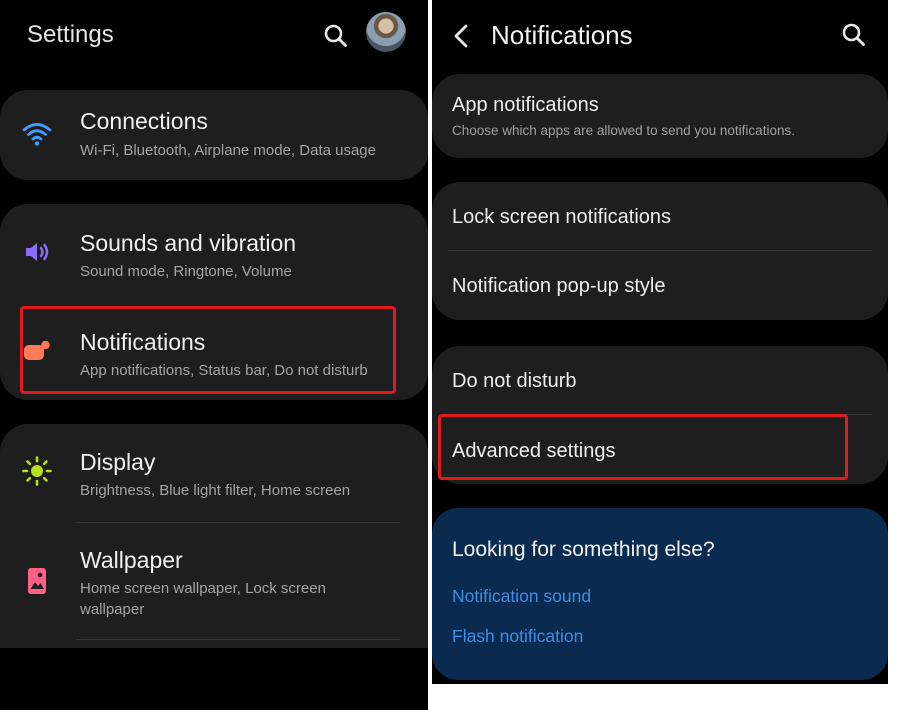  What do you see at coordinates (118, 462) in the screenshot?
I see `settings-item-title: Display` at bounding box center [118, 462].